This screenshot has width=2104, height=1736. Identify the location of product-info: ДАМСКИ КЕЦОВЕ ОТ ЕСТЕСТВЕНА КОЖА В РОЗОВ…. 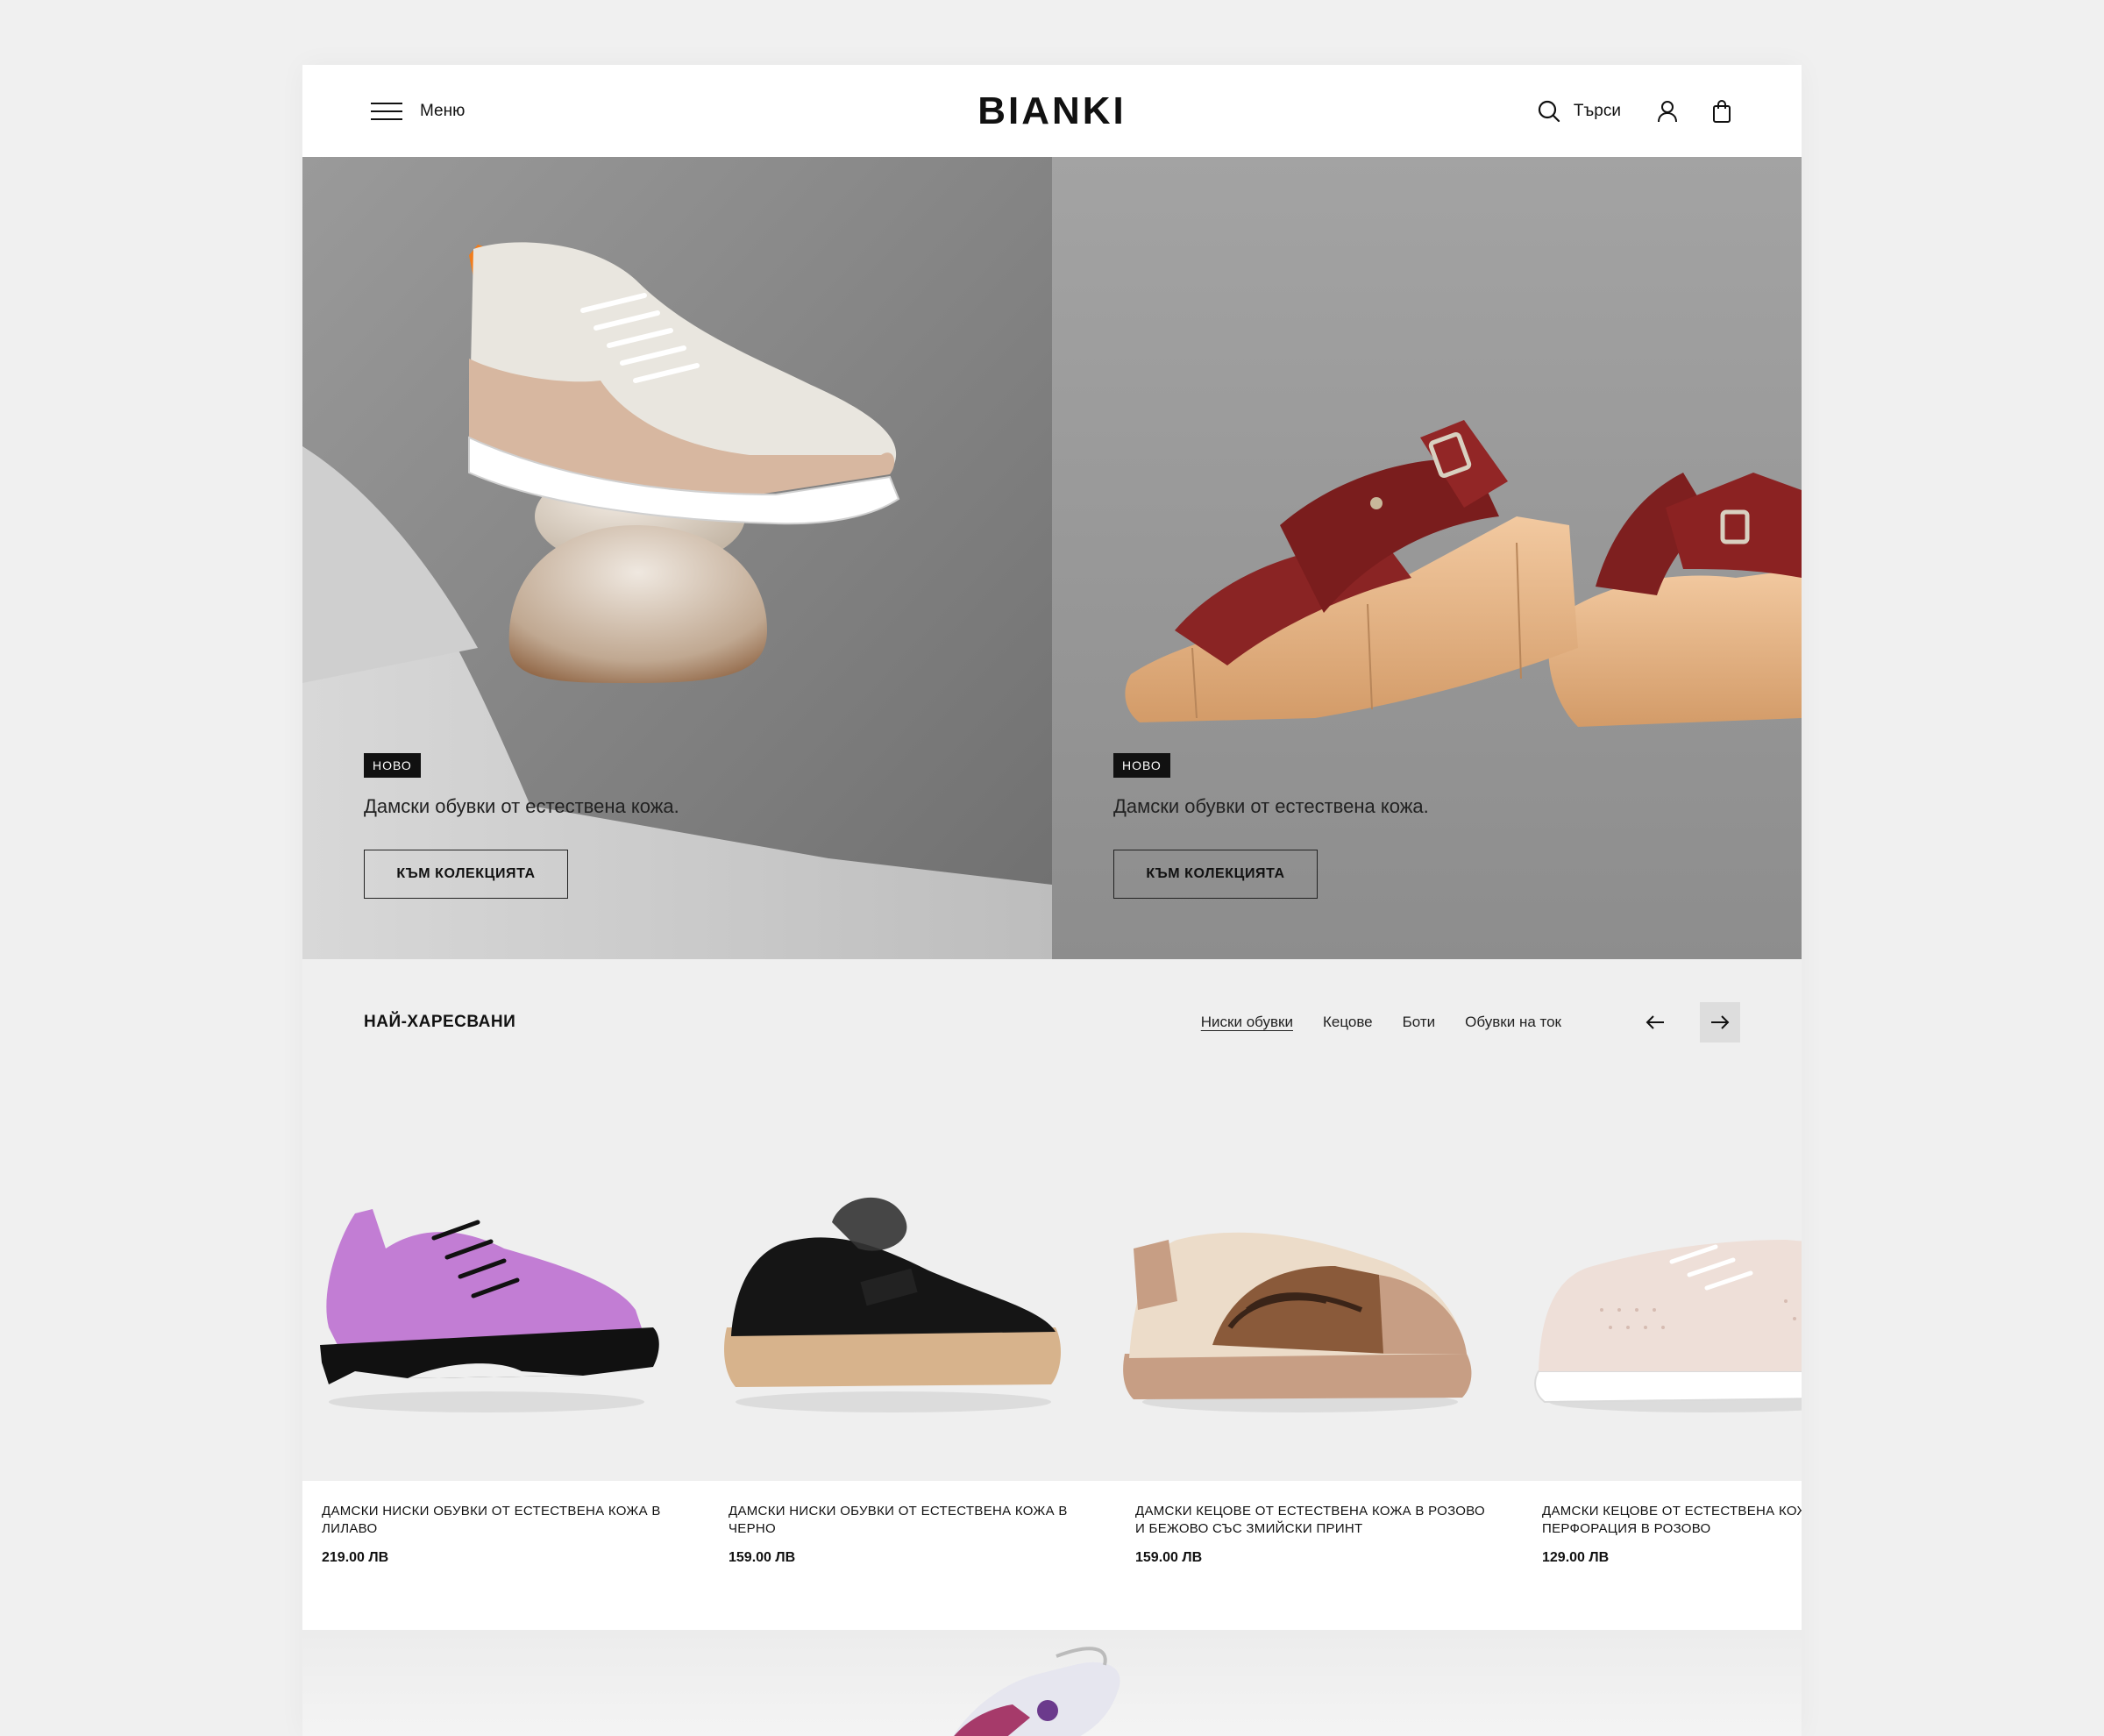
(1311, 1534).